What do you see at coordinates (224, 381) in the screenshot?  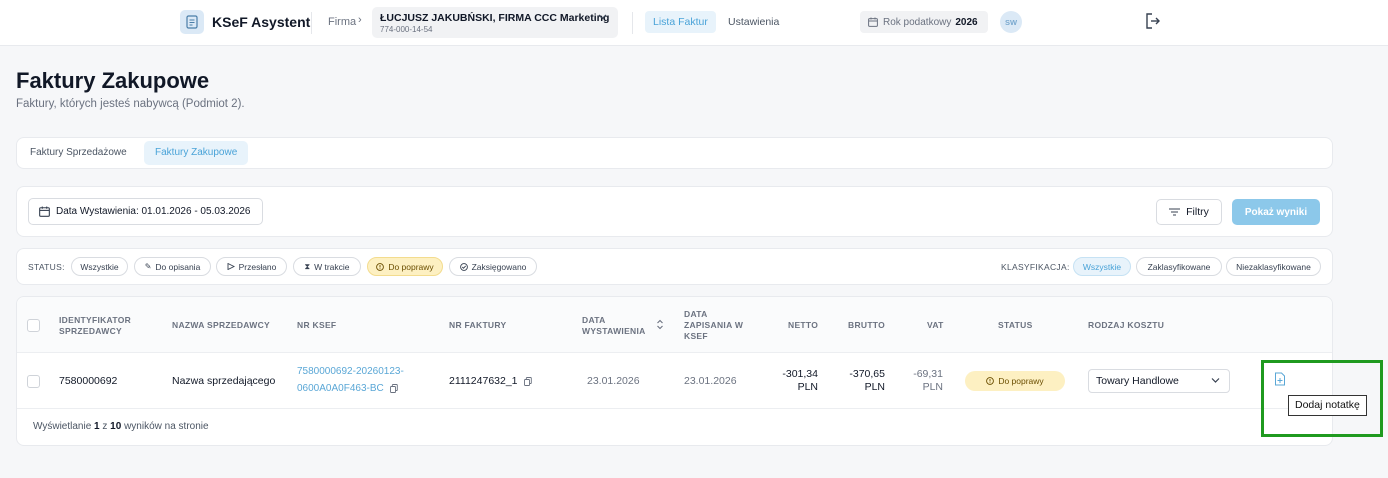 I see `cell-seller-name: Nazwa sprzedającego` at bounding box center [224, 381].